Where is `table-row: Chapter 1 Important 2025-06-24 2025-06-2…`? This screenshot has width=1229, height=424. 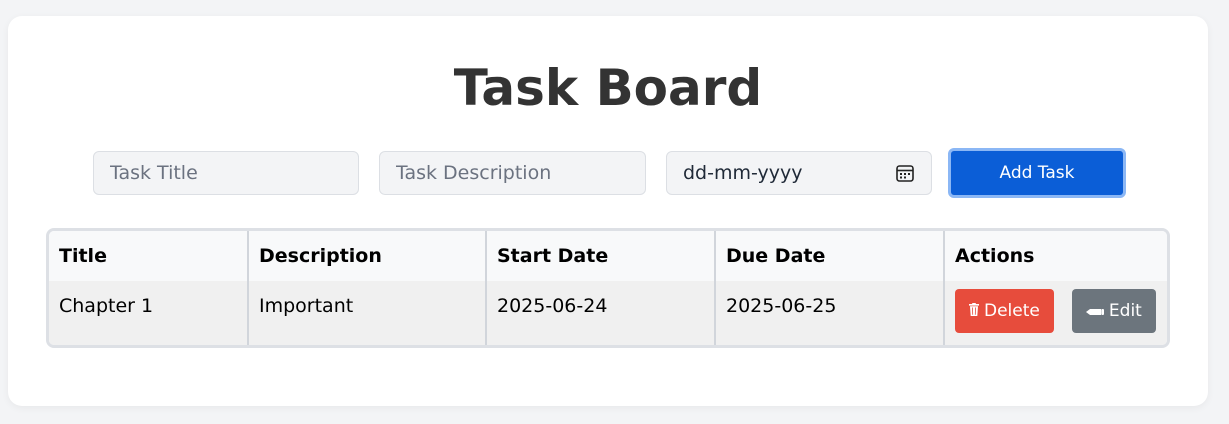 table-row: Chapter 1 Important 2025-06-24 2025-06-2… is located at coordinates (608, 313).